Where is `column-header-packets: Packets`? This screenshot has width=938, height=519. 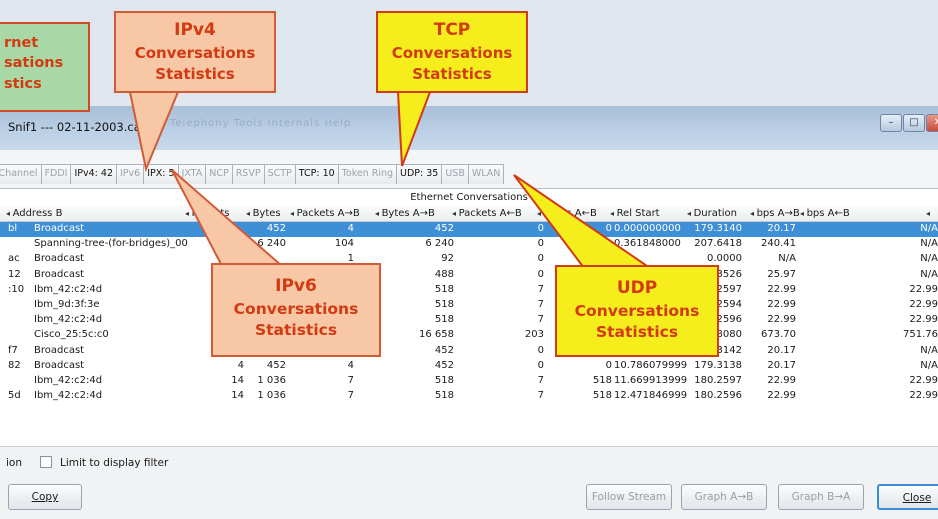
column-header-packets: Packets is located at coordinates (207, 213).